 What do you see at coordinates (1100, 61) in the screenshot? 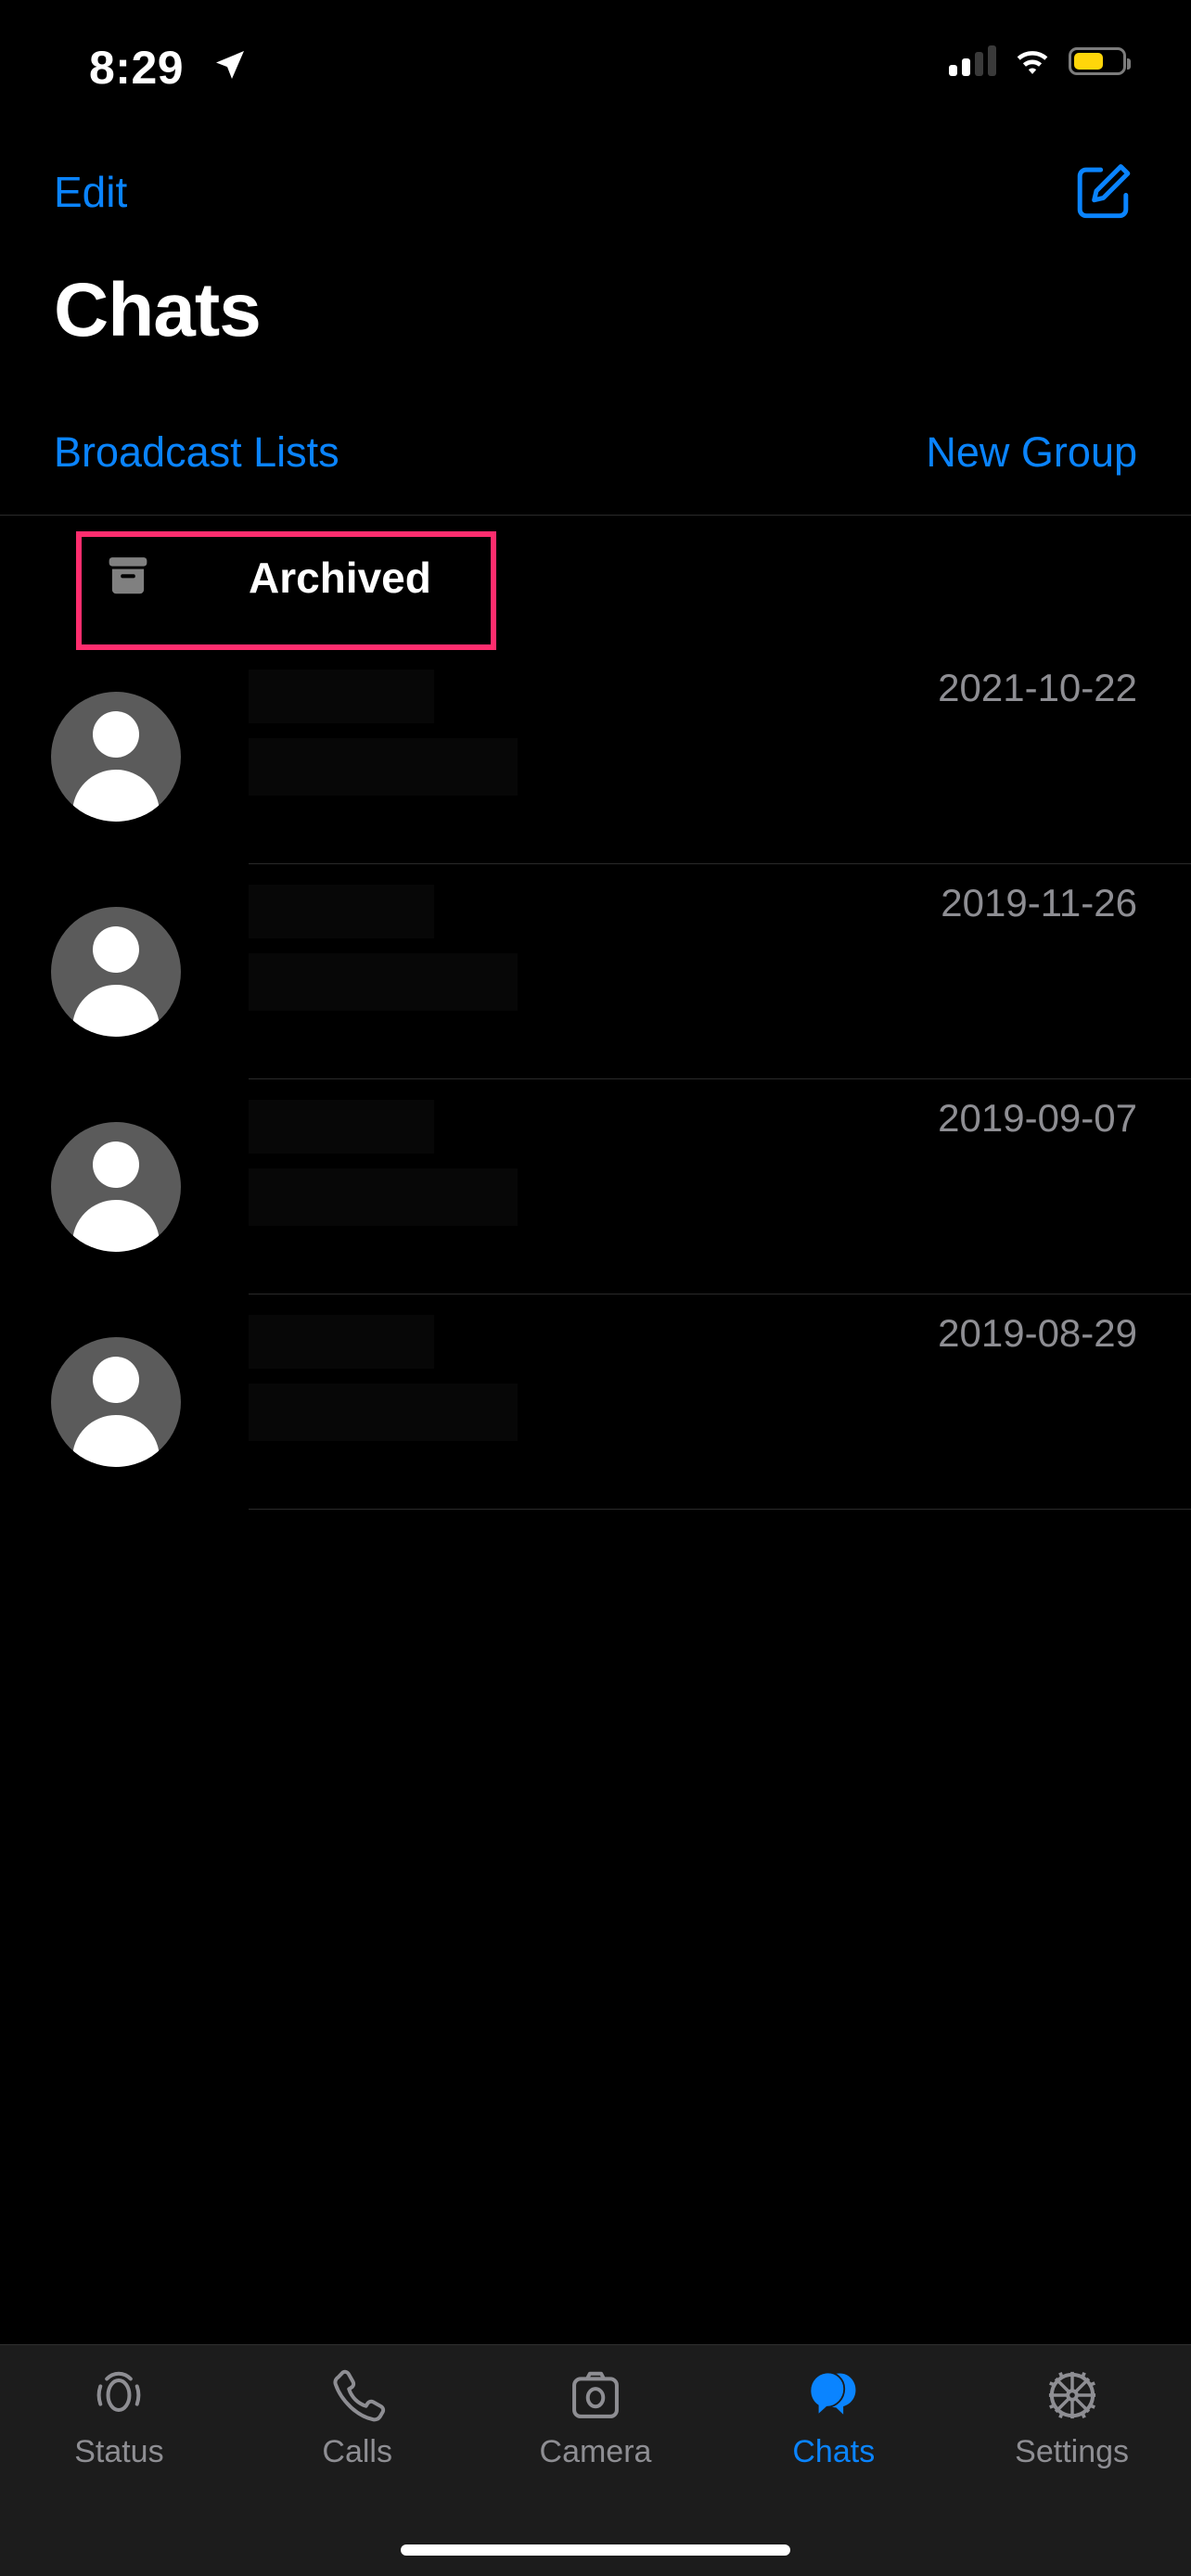
I see `battery-icon` at bounding box center [1100, 61].